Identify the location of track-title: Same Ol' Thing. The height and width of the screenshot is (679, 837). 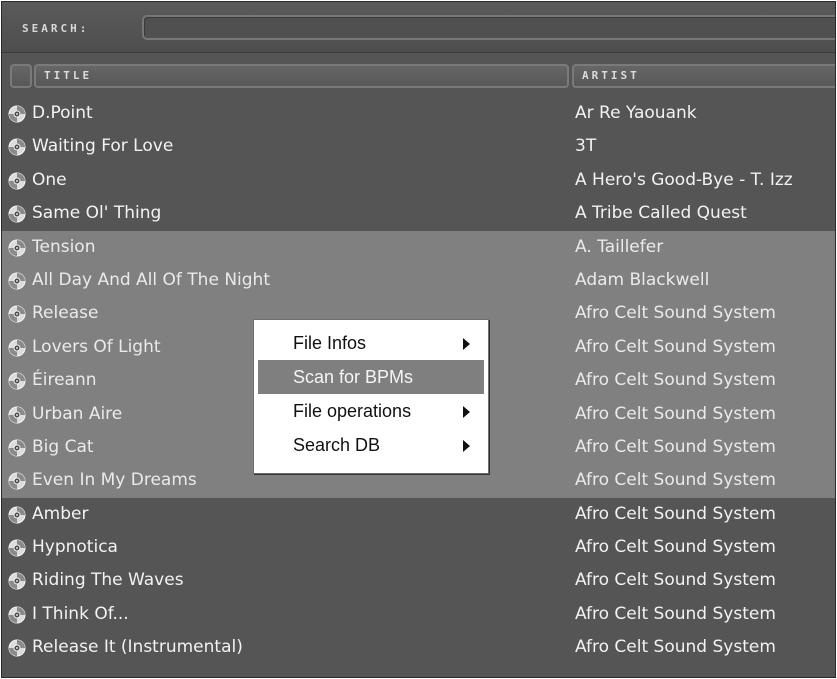
(97, 213).